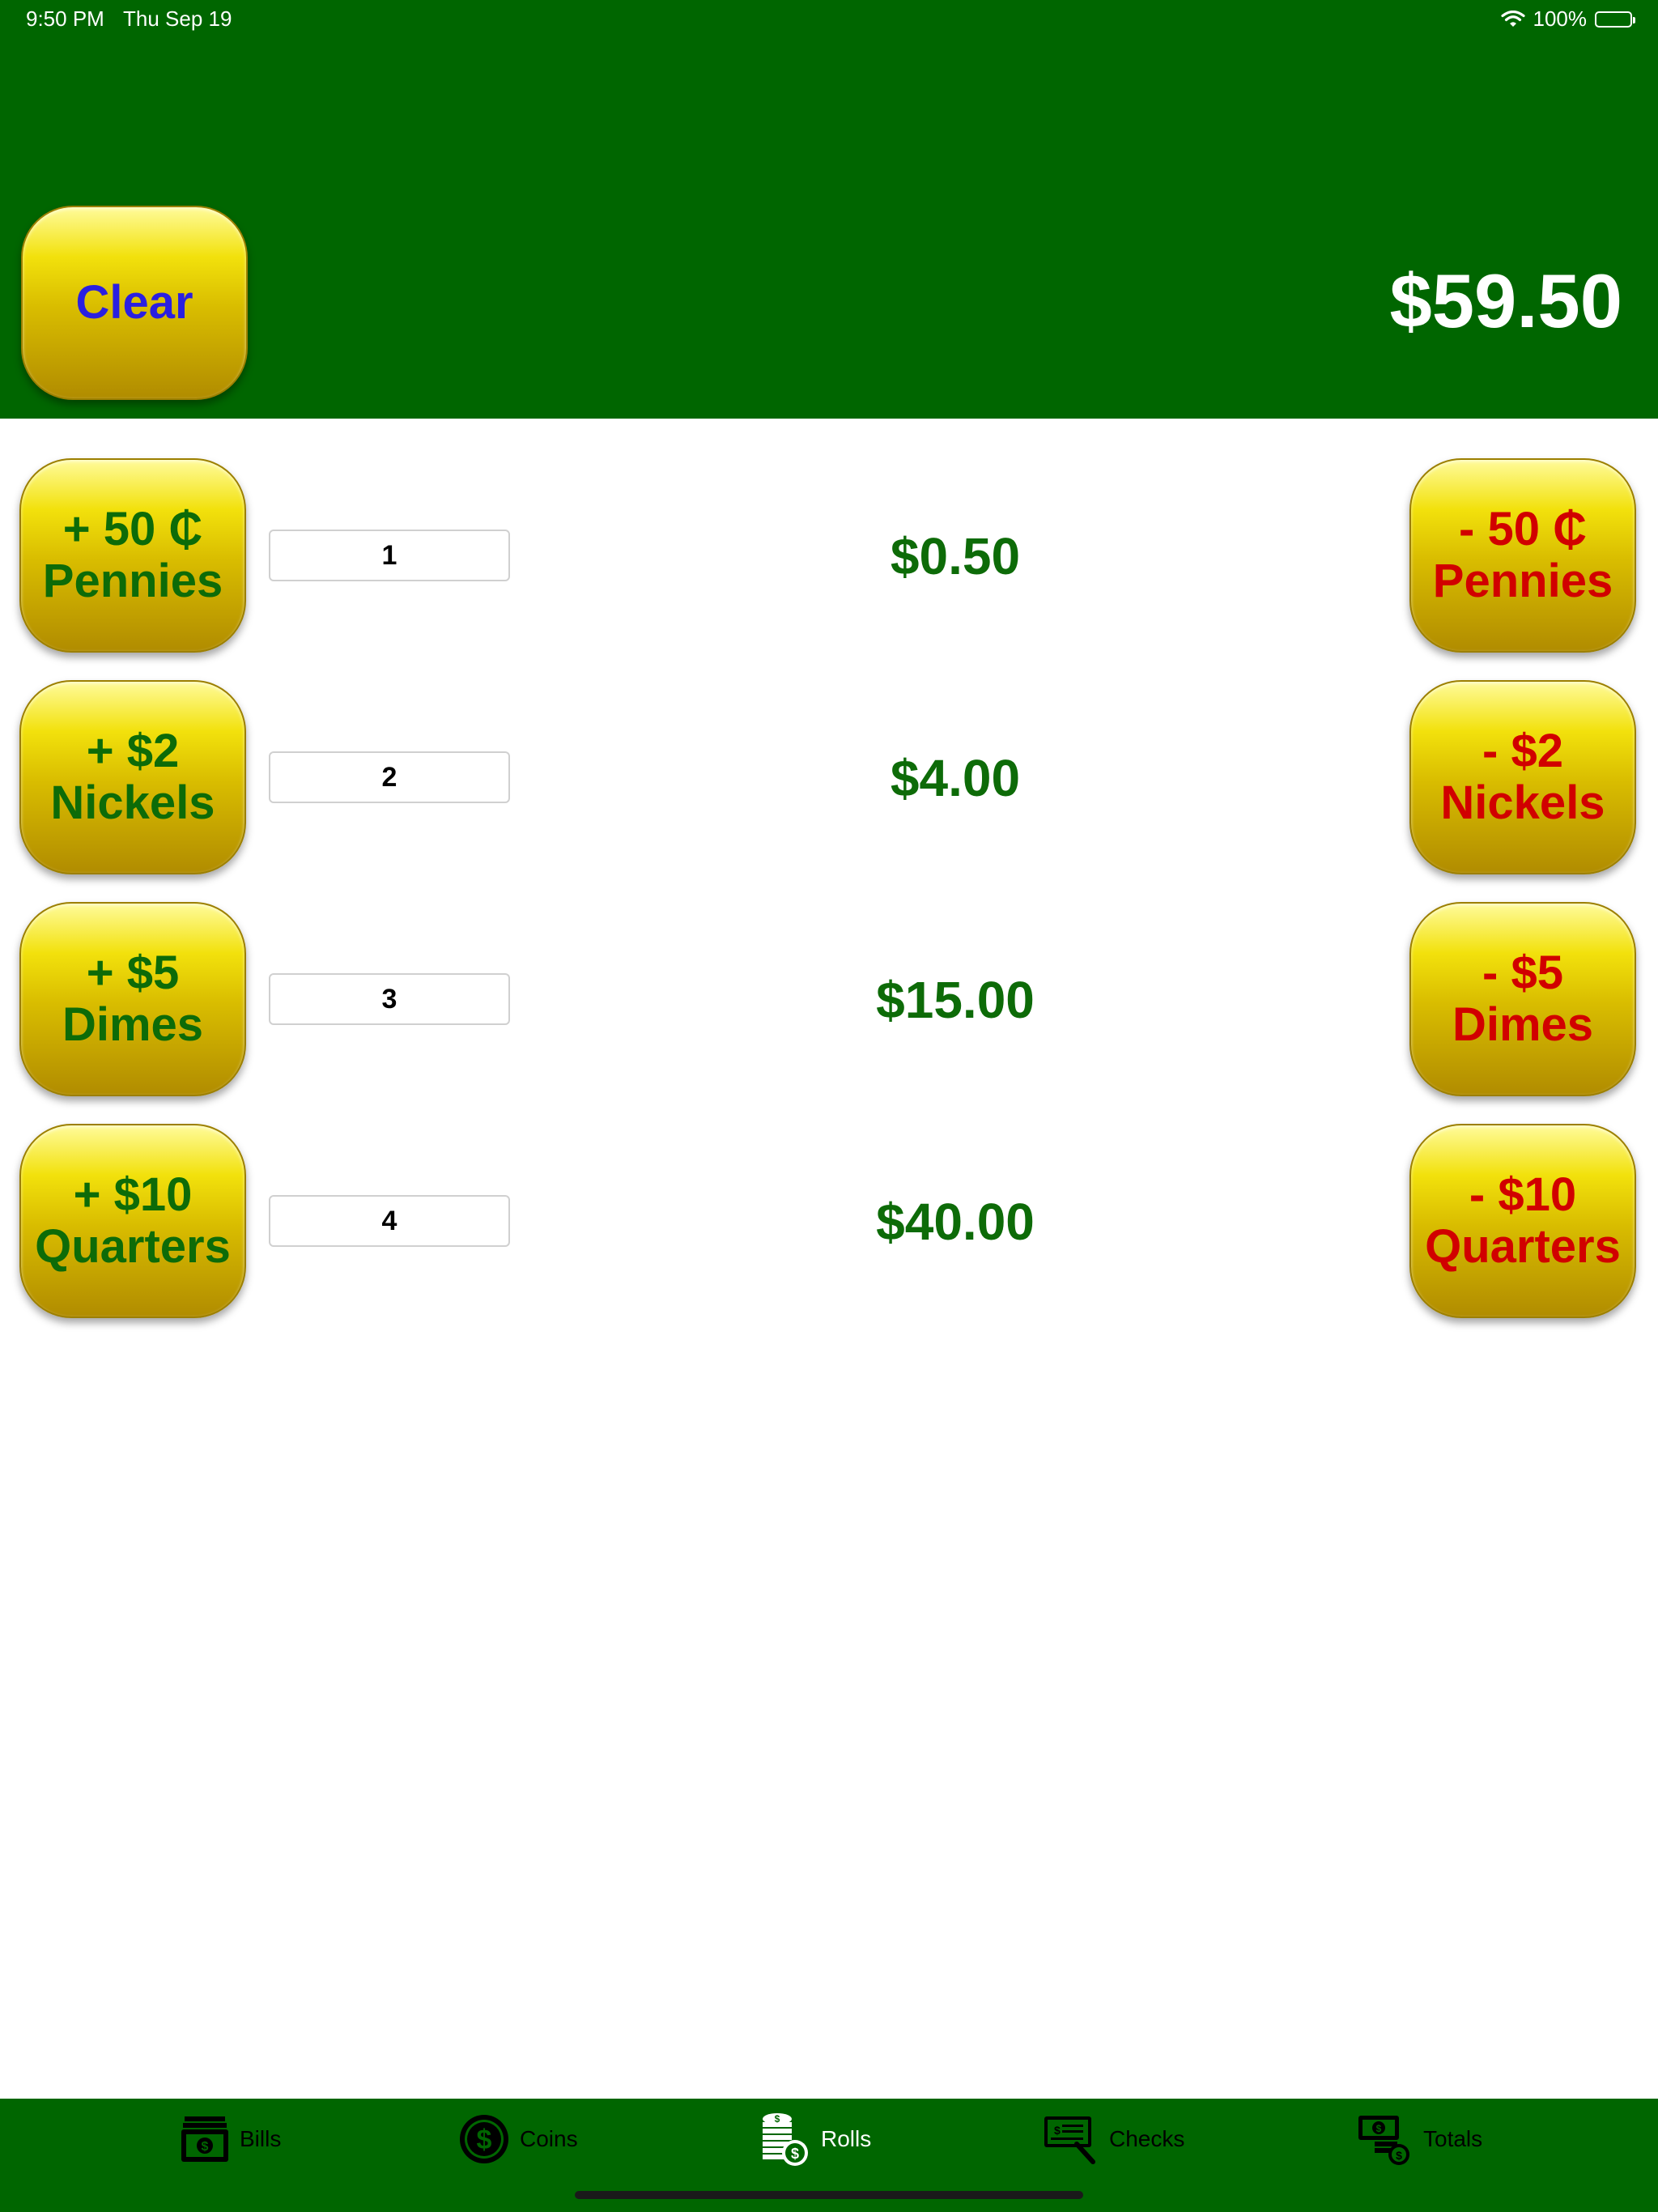 The width and height of the screenshot is (1658, 2212). Describe the element at coordinates (132, 803) in the screenshot. I see `add-coin-label: Nickels` at that location.